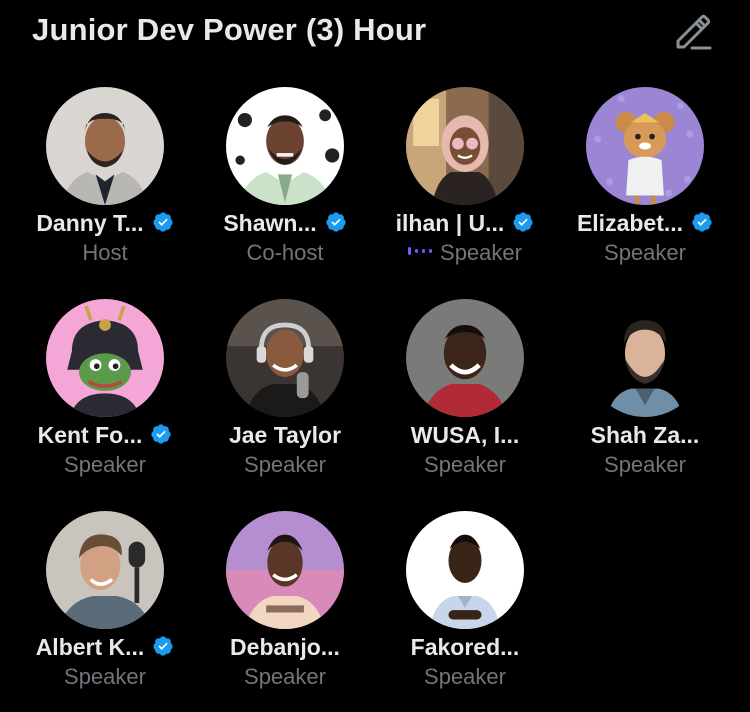  I want to click on participant-name: Jae Taylor, so click(285, 435).